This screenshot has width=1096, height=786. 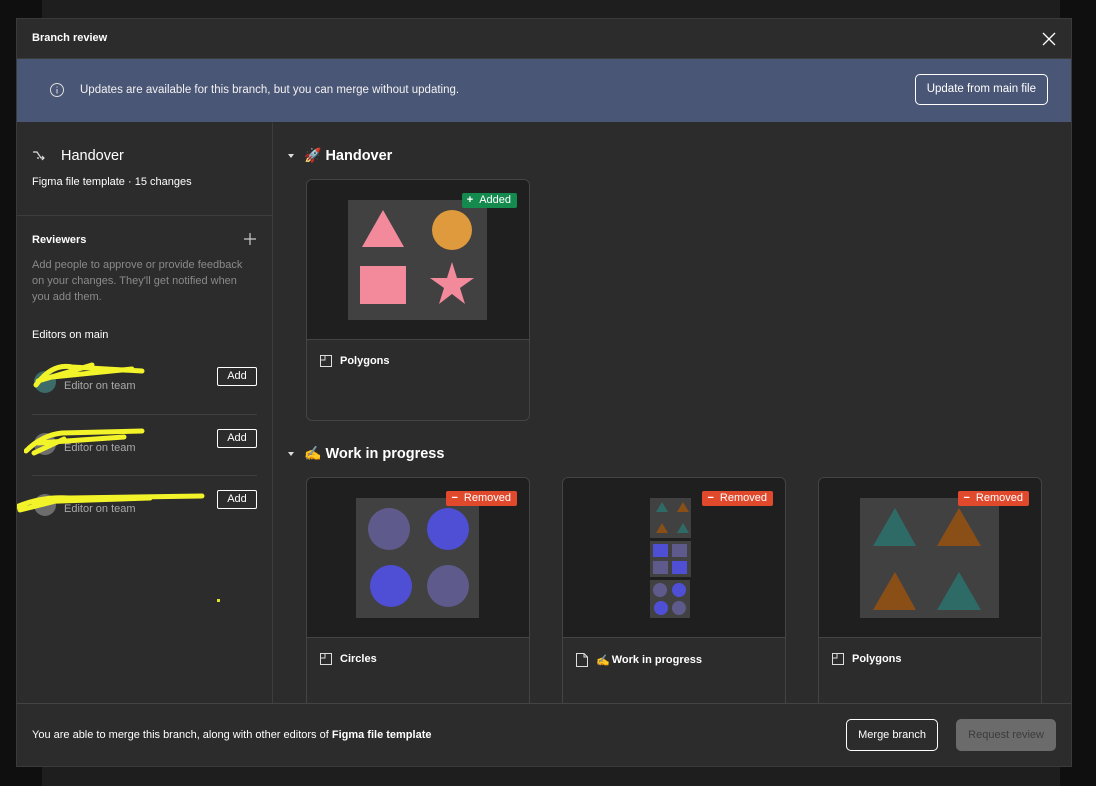 What do you see at coordinates (656, 660) in the screenshot?
I see `card-title: Work in progress` at bounding box center [656, 660].